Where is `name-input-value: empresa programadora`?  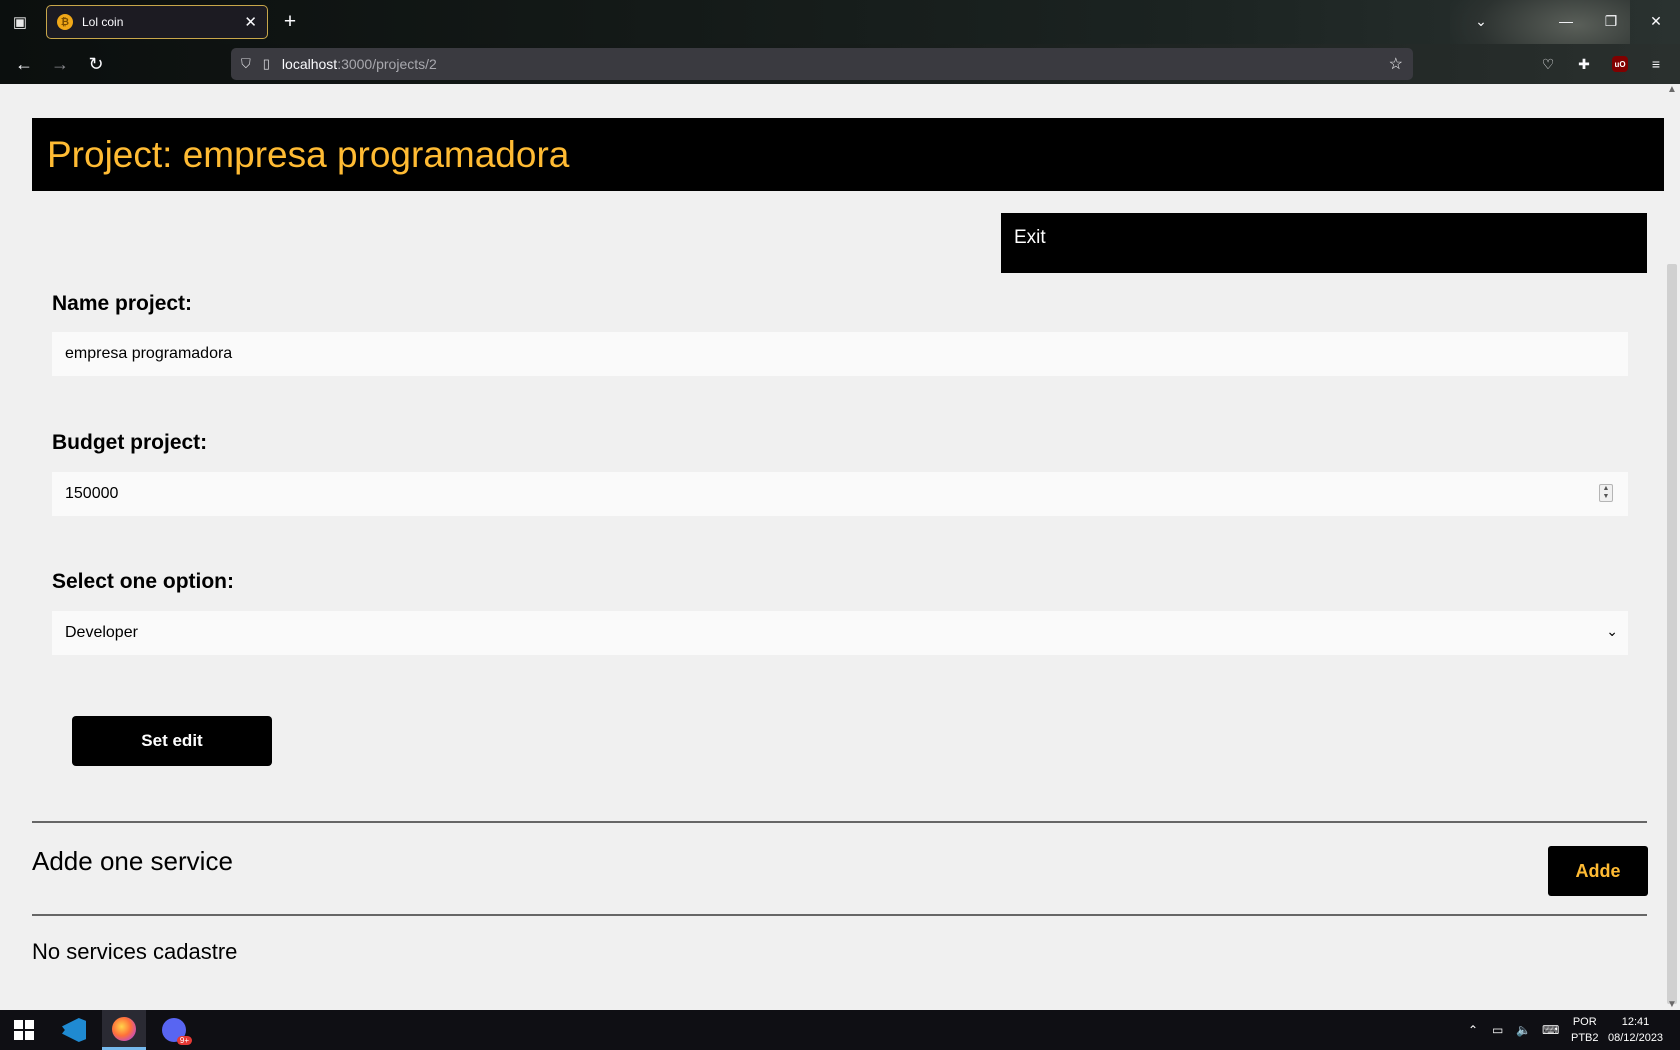
name-input-value: empresa programadora is located at coordinates (149, 353).